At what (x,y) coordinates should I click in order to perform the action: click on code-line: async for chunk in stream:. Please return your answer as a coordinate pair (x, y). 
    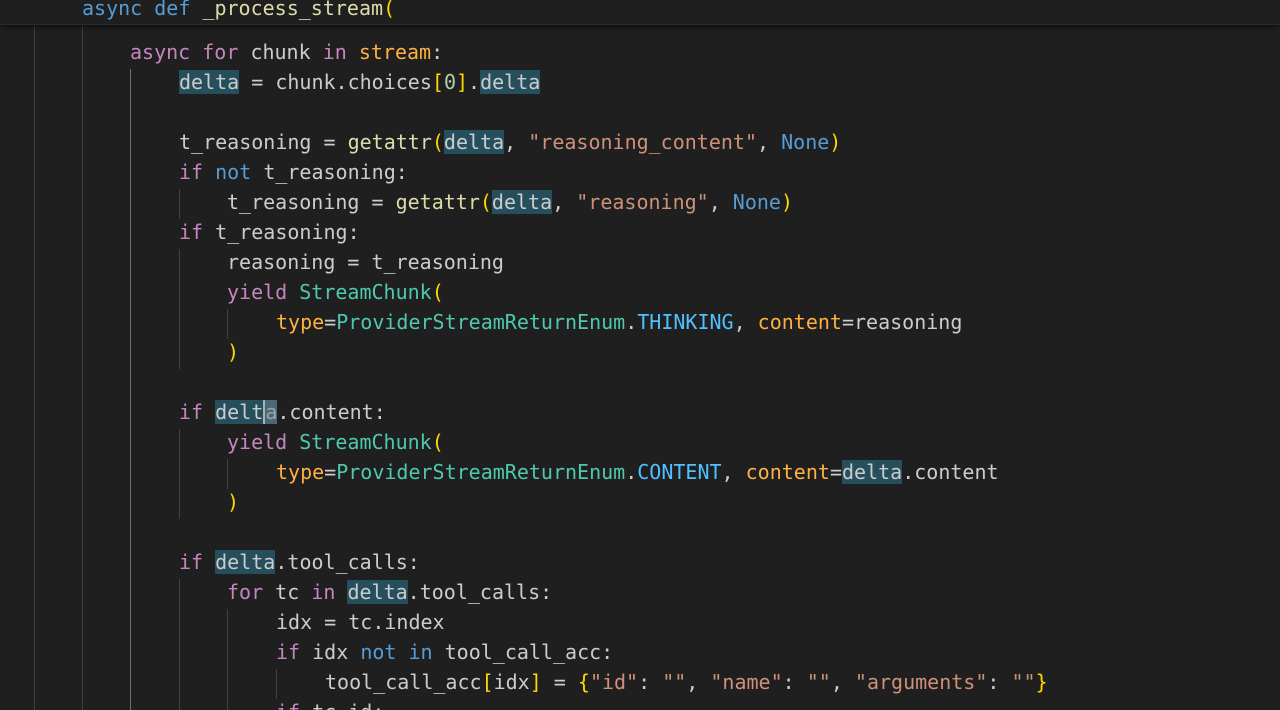
    Looking at the image, I should click on (286, 52).